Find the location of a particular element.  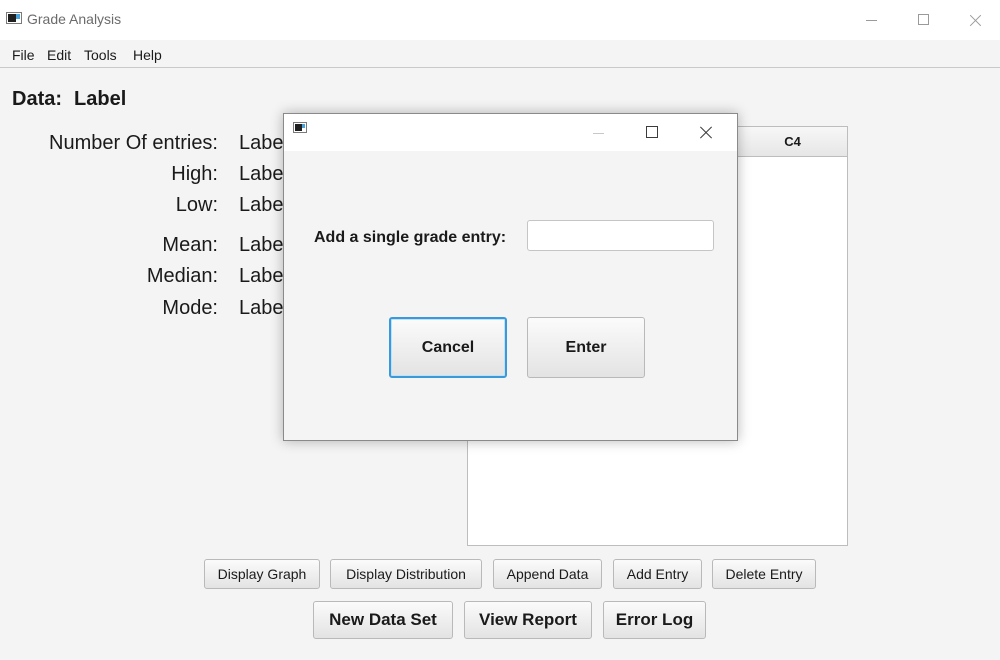

stat-label-high: High: is located at coordinates (194, 174).